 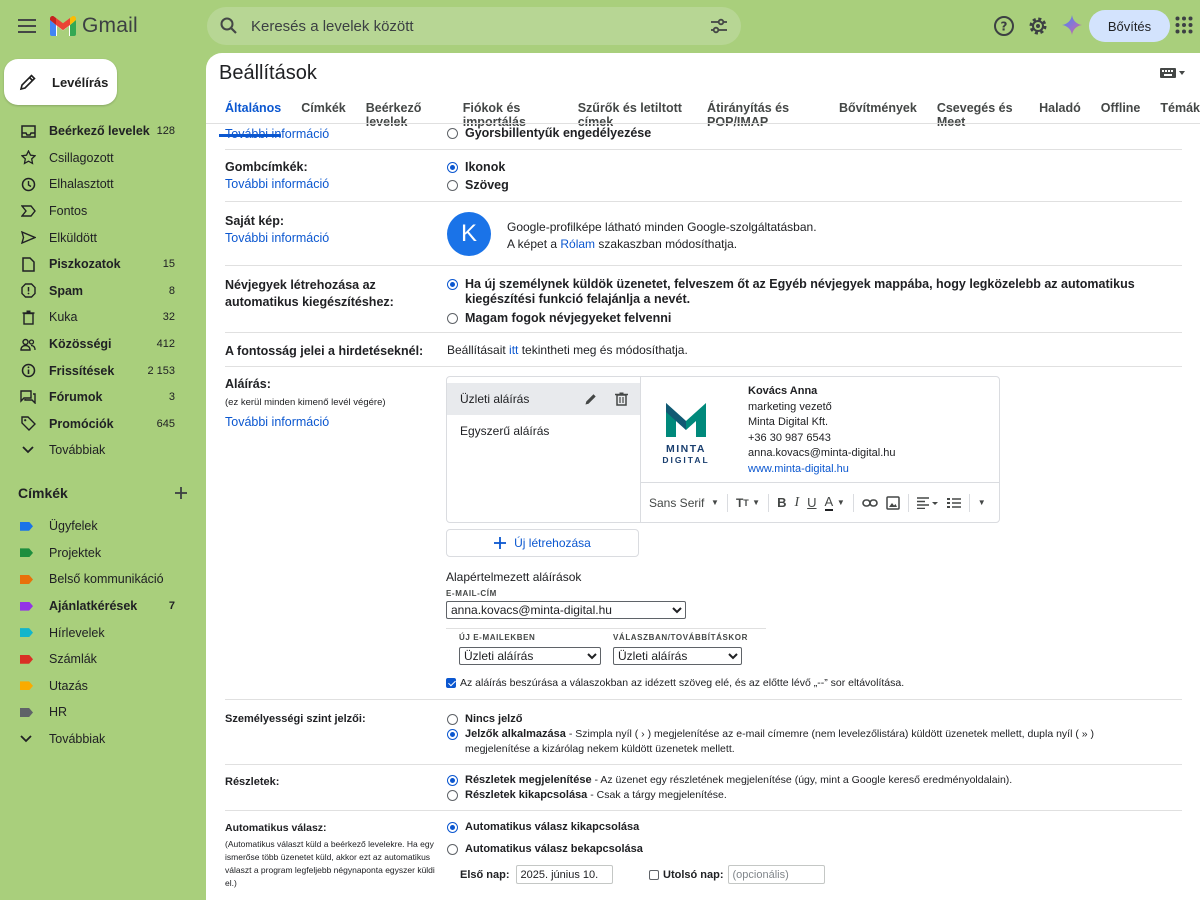 What do you see at coordinates (478, 185) in the screenshot?
I see `text-option: Szöveg` at bounding box center [478, 185].